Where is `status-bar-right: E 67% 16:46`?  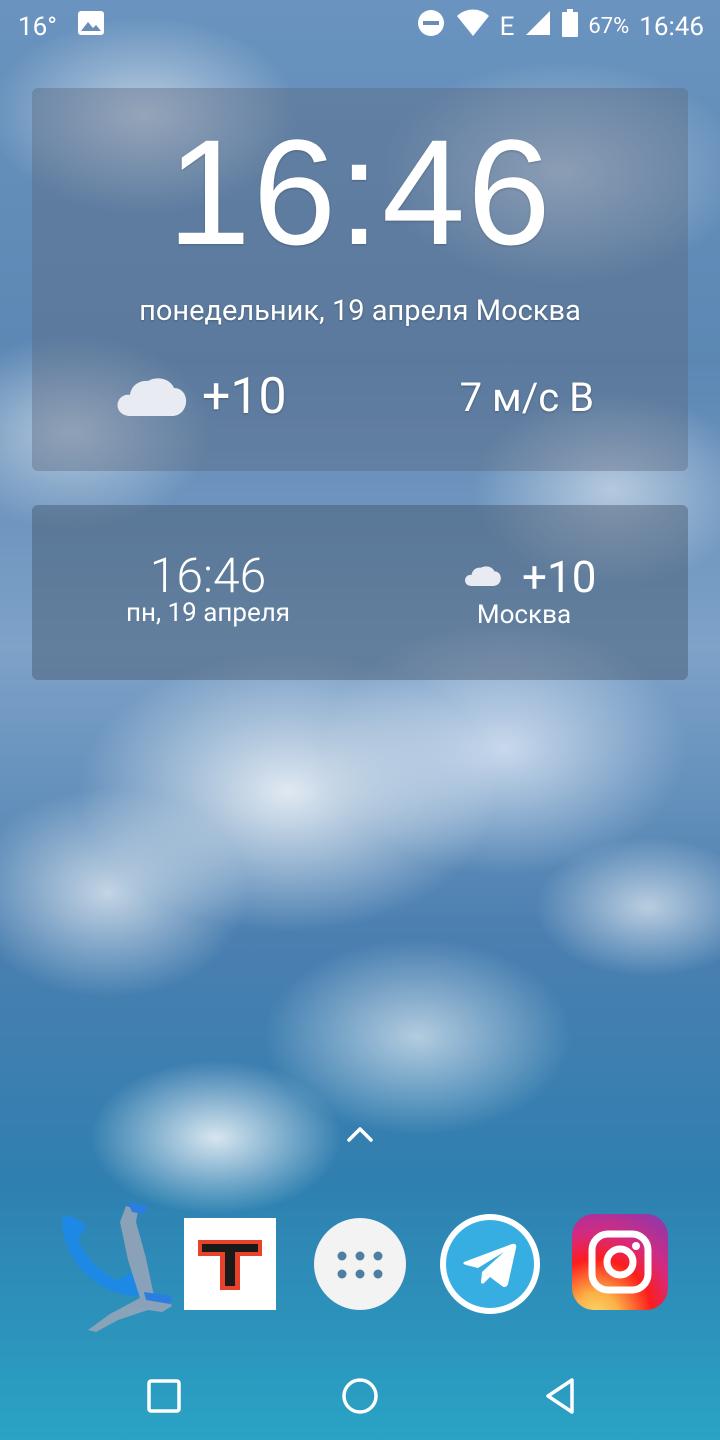
status-bar-right: E 67% 16:46 is located at coordinates (560, 26).